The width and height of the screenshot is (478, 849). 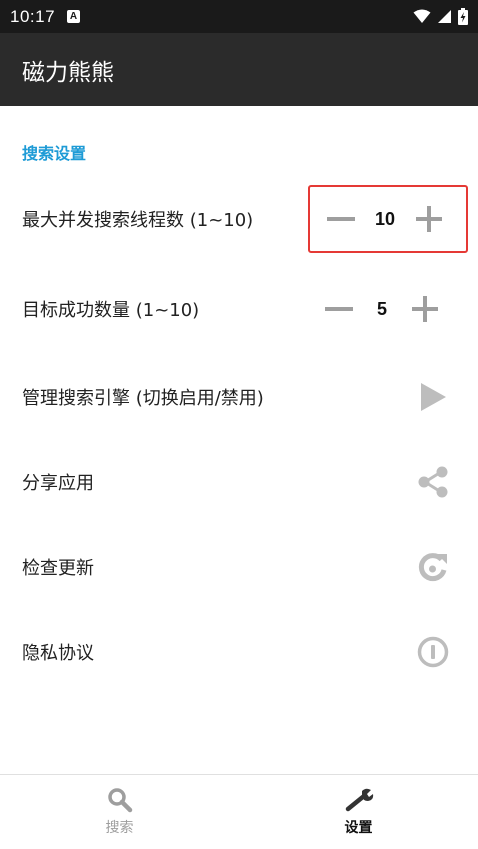 What do you see at coordinates (433, 397) in the screenshot?
I see `play-arrow-icon` at bounding box center [433, 397].